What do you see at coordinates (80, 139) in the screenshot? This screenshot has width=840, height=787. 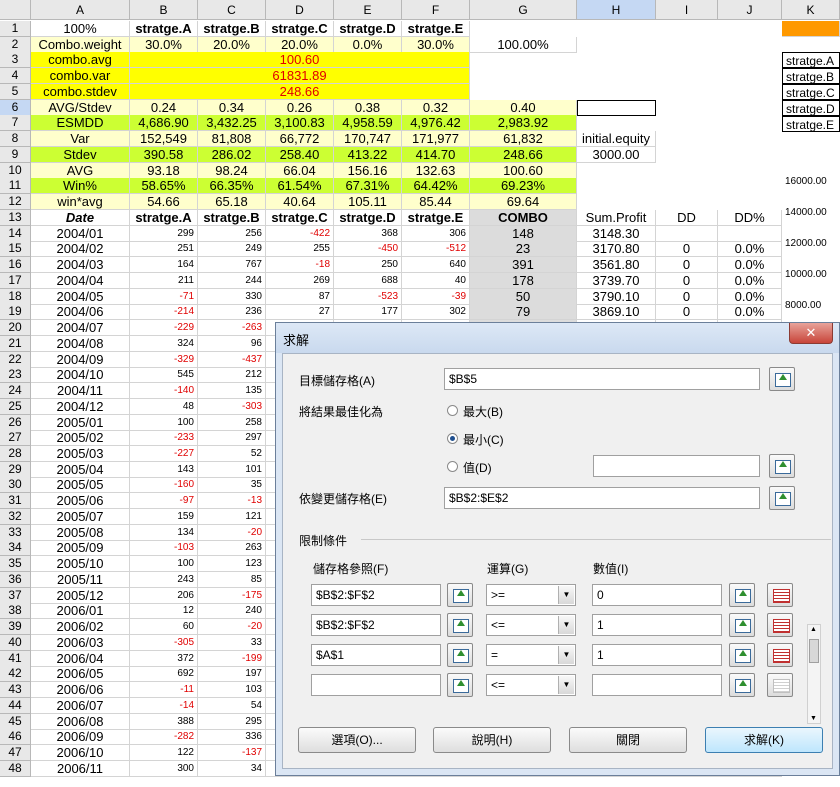 I see `cell: Var` at bounding box center [80, 139].